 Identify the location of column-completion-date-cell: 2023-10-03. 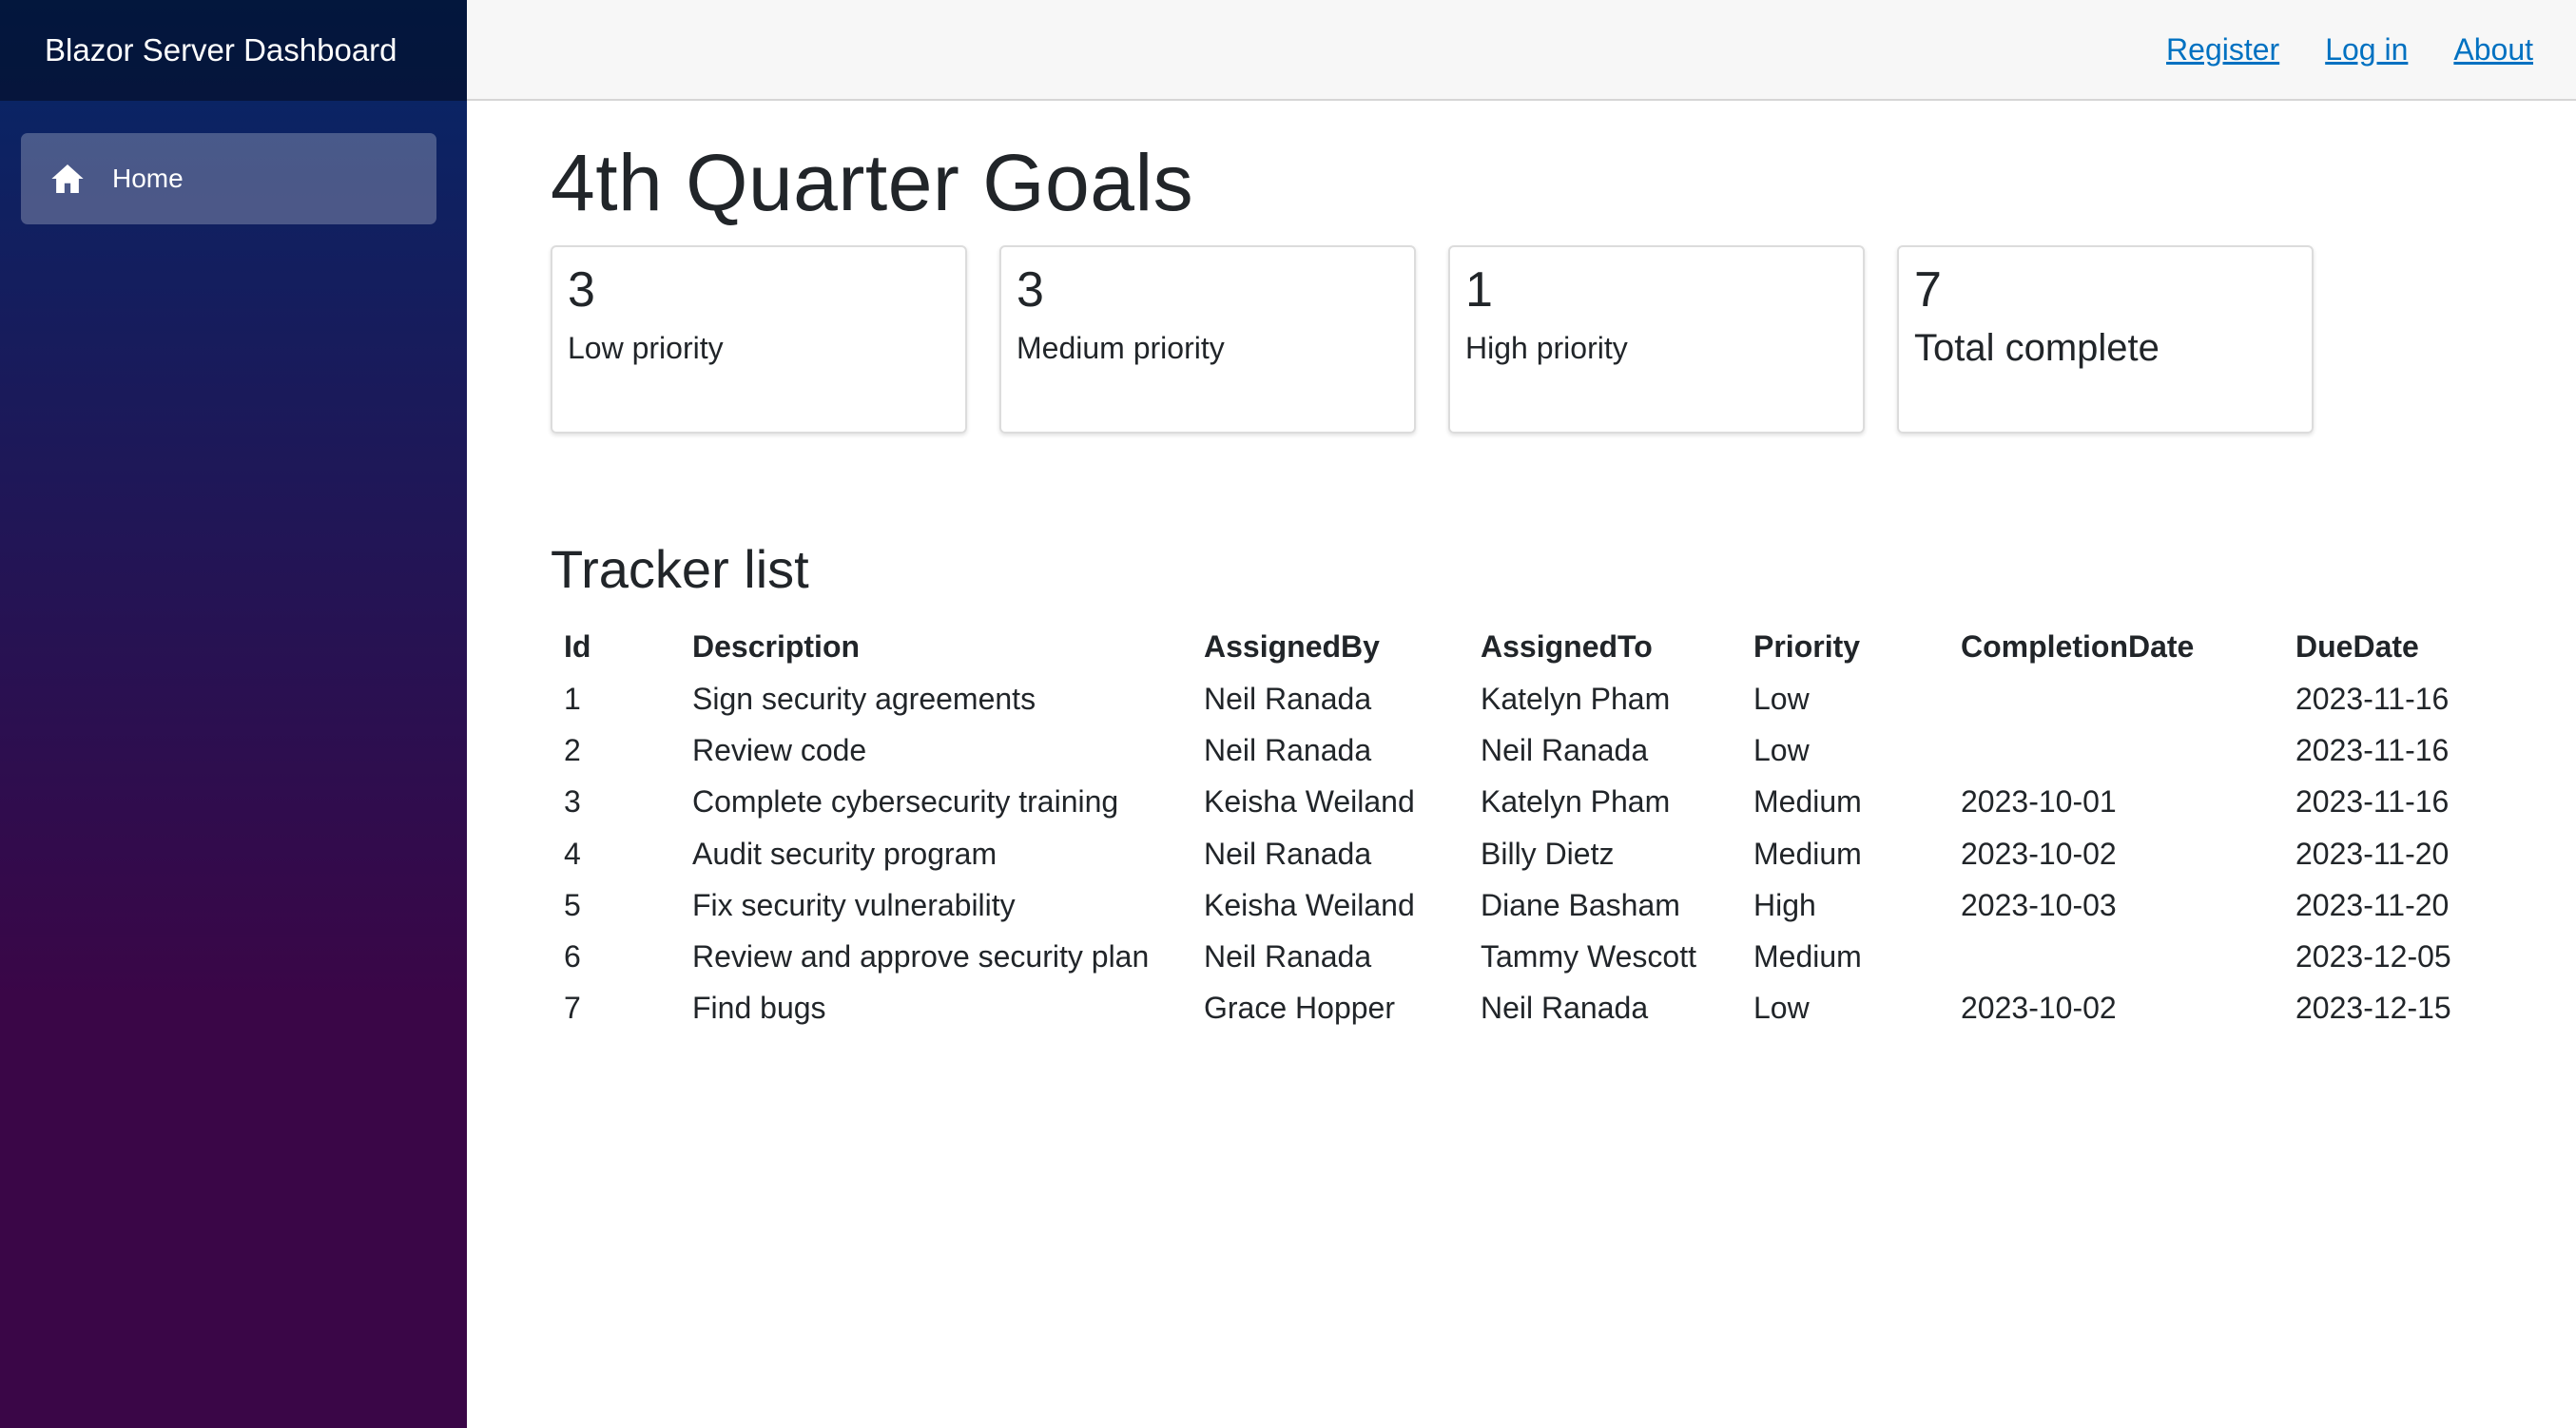
(2039, 904).